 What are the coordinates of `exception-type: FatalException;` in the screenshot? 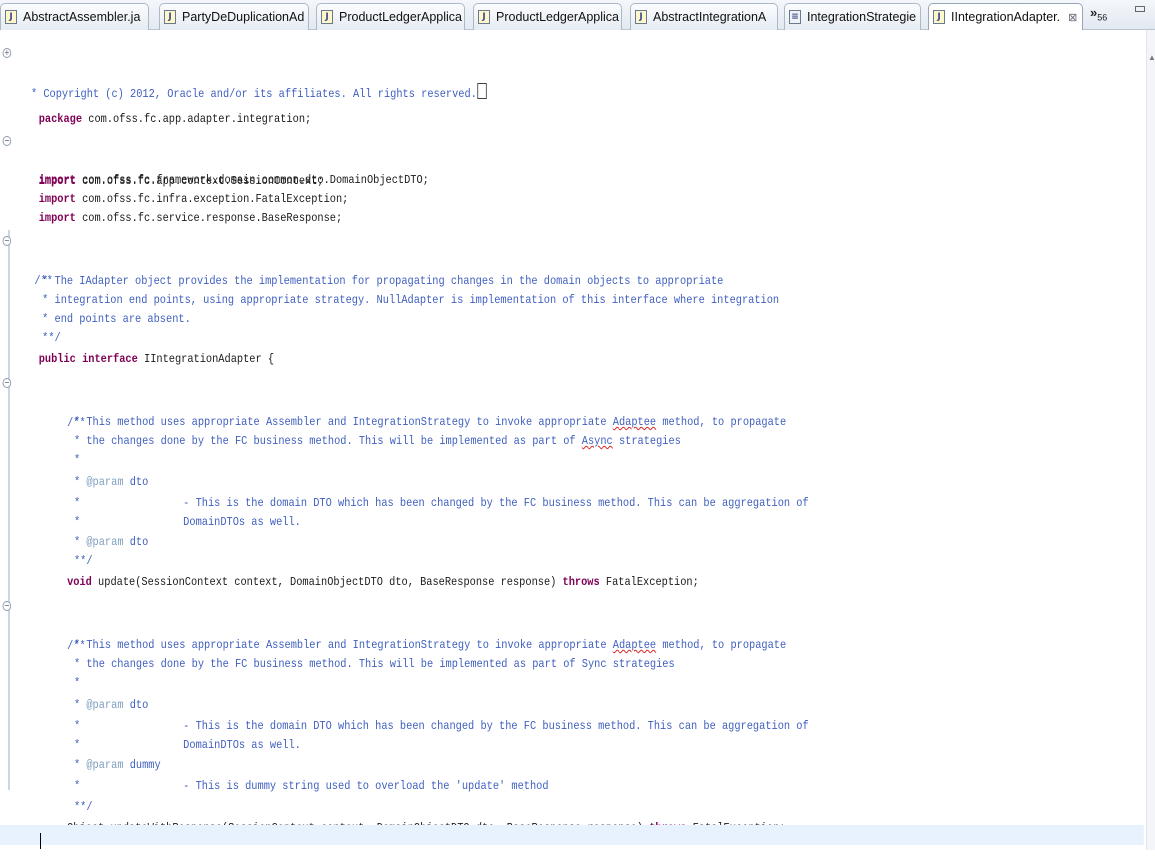 It's located at (652, 582).